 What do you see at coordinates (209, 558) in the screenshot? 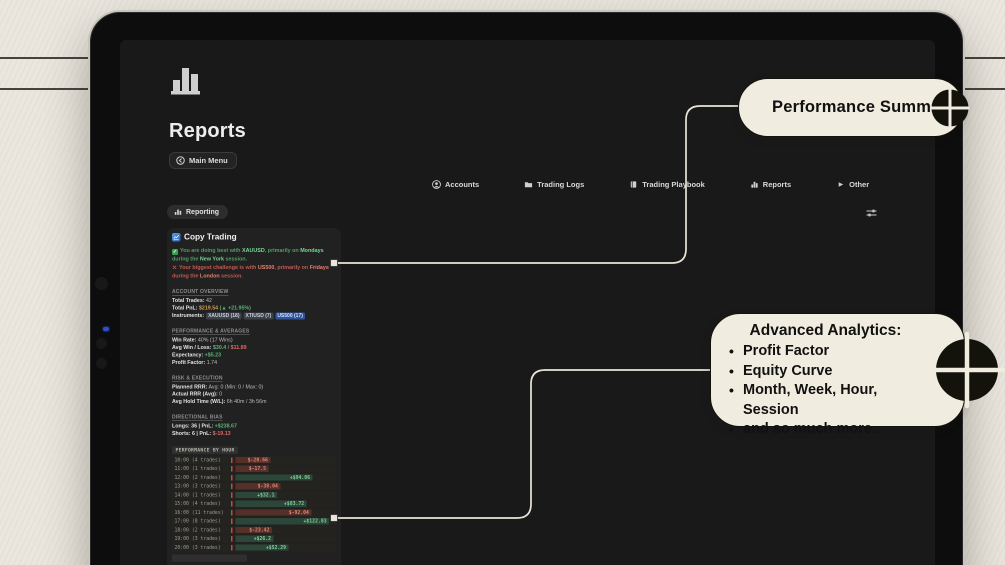
I see `next-section-header-partial` at bounding box center [209, 558].